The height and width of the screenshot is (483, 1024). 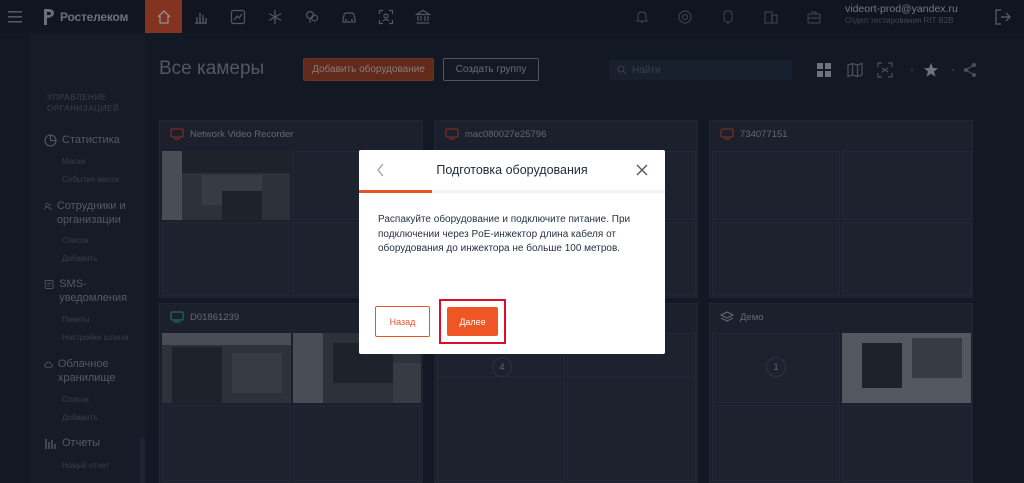 What do you see at coordinates (512, 170) in the screenshot?
I see `dialog-title: Подготовка оборудования` at bounding box center [512, 170].